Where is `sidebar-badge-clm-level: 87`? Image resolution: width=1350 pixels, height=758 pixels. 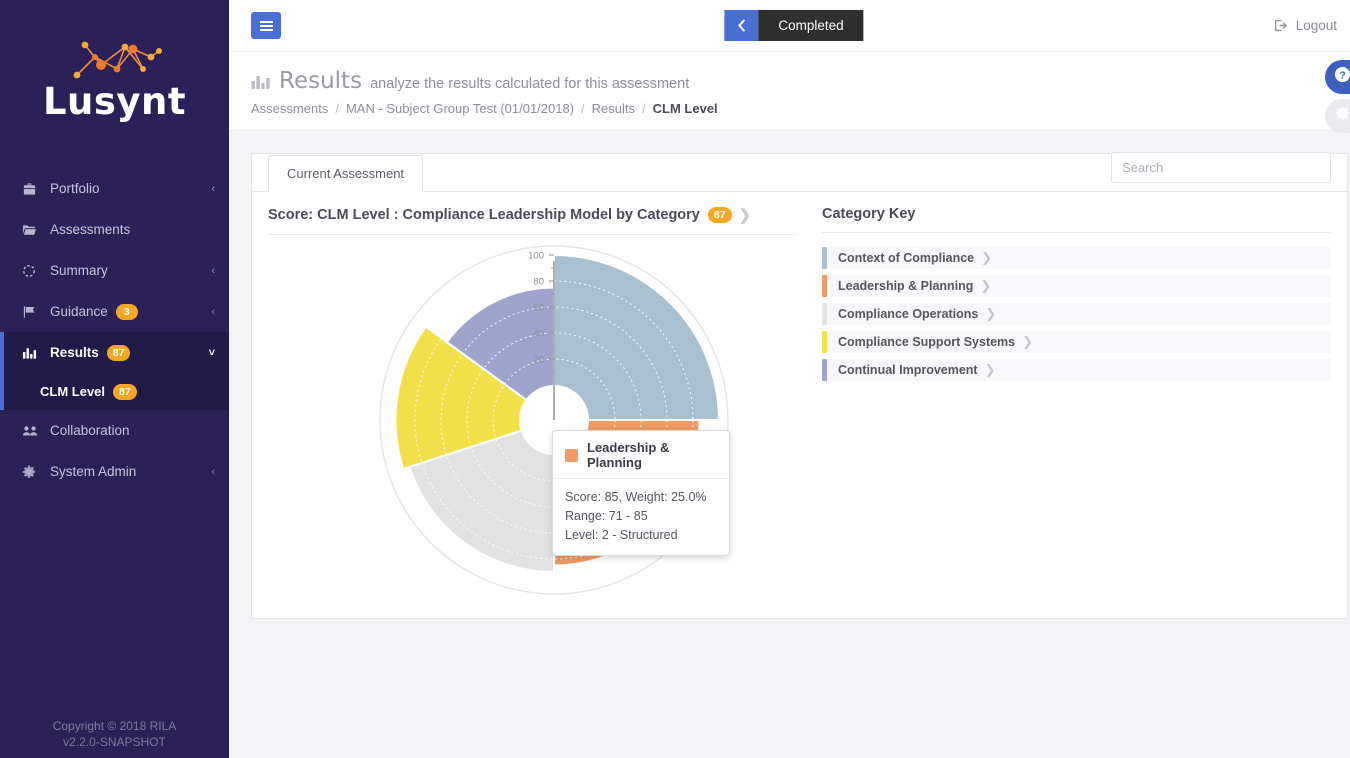 sidebar-badge-clm-level: 87 is located at coordinates (125, 391).